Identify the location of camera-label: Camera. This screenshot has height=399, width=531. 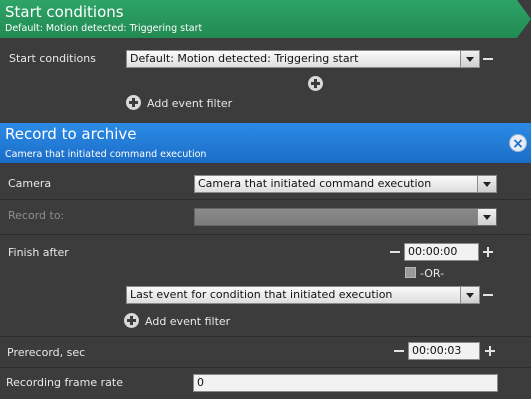
(30, 183).